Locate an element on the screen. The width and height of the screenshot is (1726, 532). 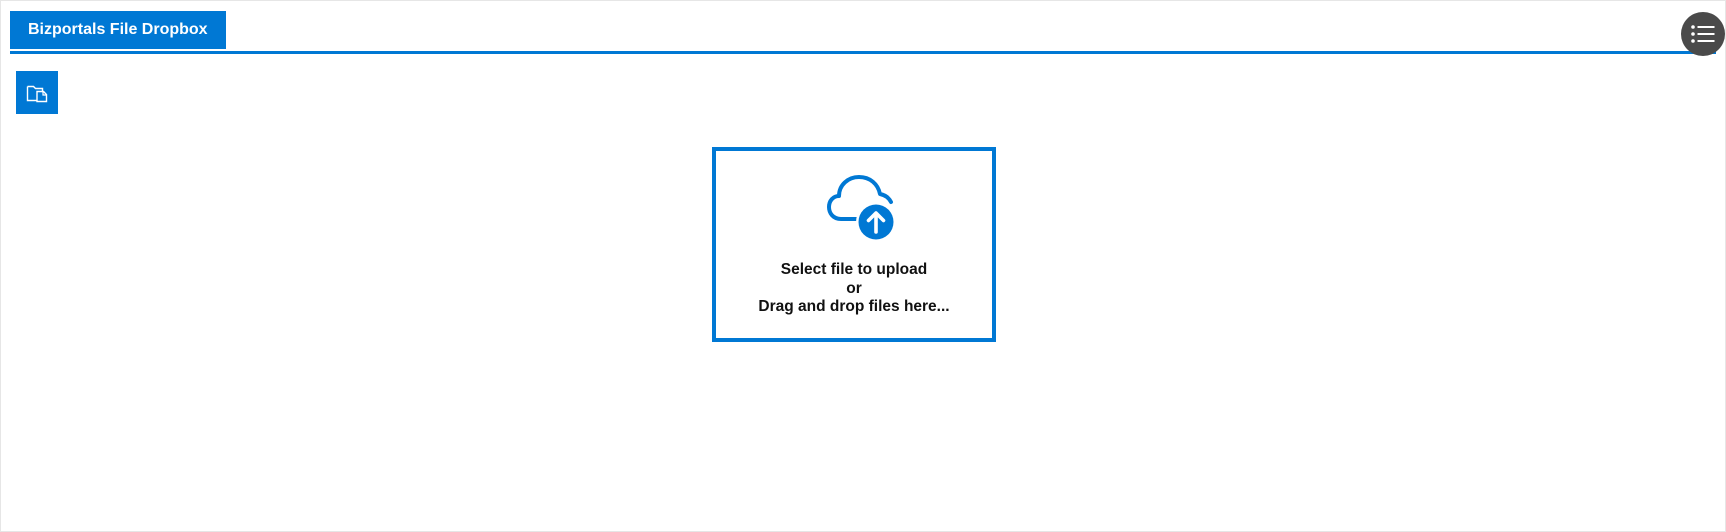
app-title: Bizportals File Dropbox is located at coordinates (118, 29).